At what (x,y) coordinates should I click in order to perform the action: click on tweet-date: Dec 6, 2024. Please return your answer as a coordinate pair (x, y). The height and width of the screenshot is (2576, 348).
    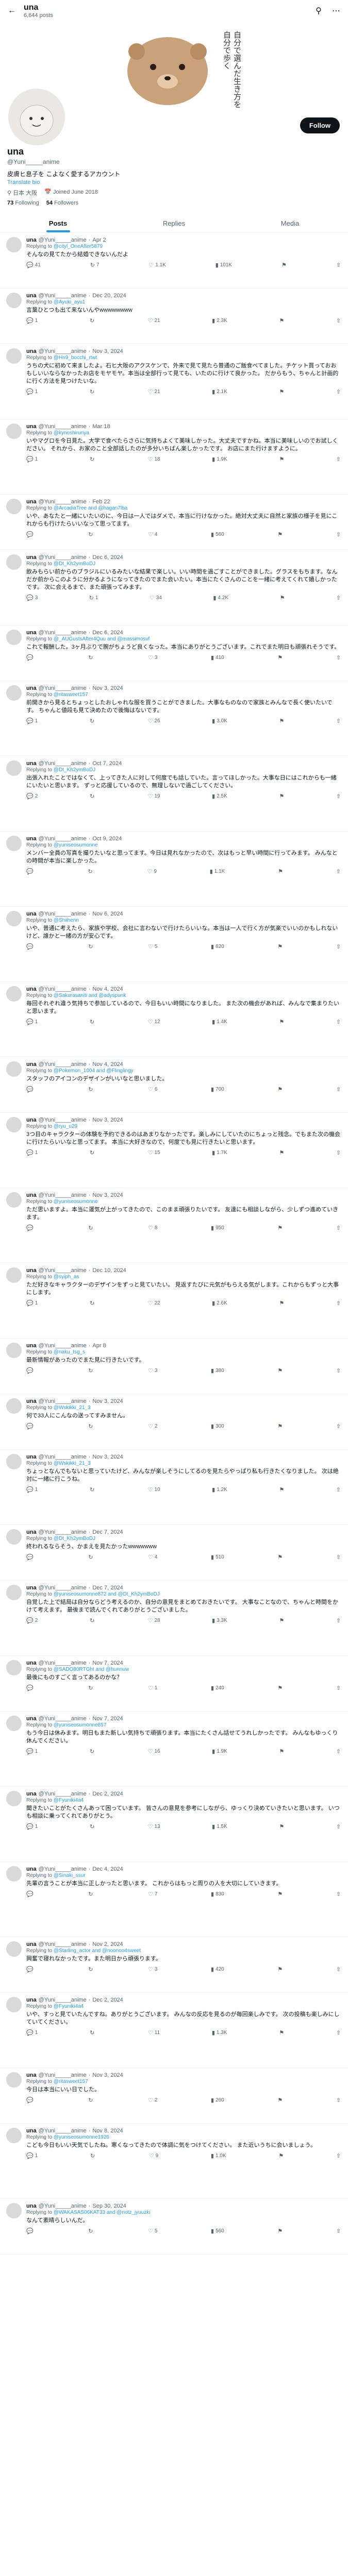
    Looking at the image, I should click on (107, 633).